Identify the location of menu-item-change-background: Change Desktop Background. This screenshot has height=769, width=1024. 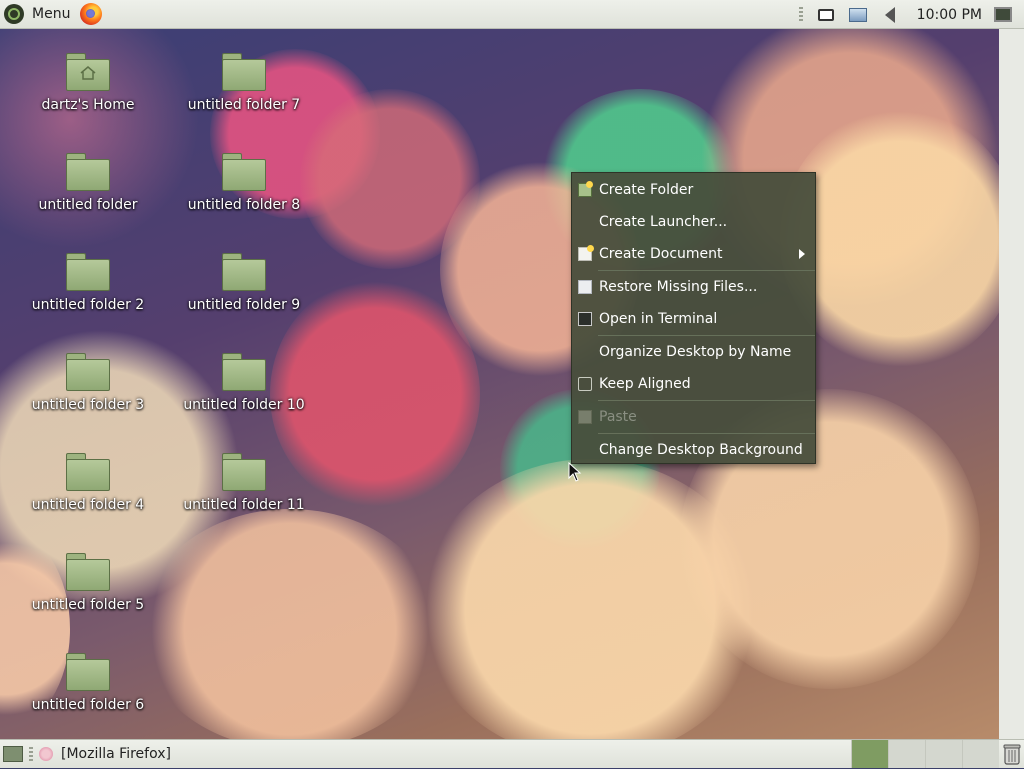
(693, 450).